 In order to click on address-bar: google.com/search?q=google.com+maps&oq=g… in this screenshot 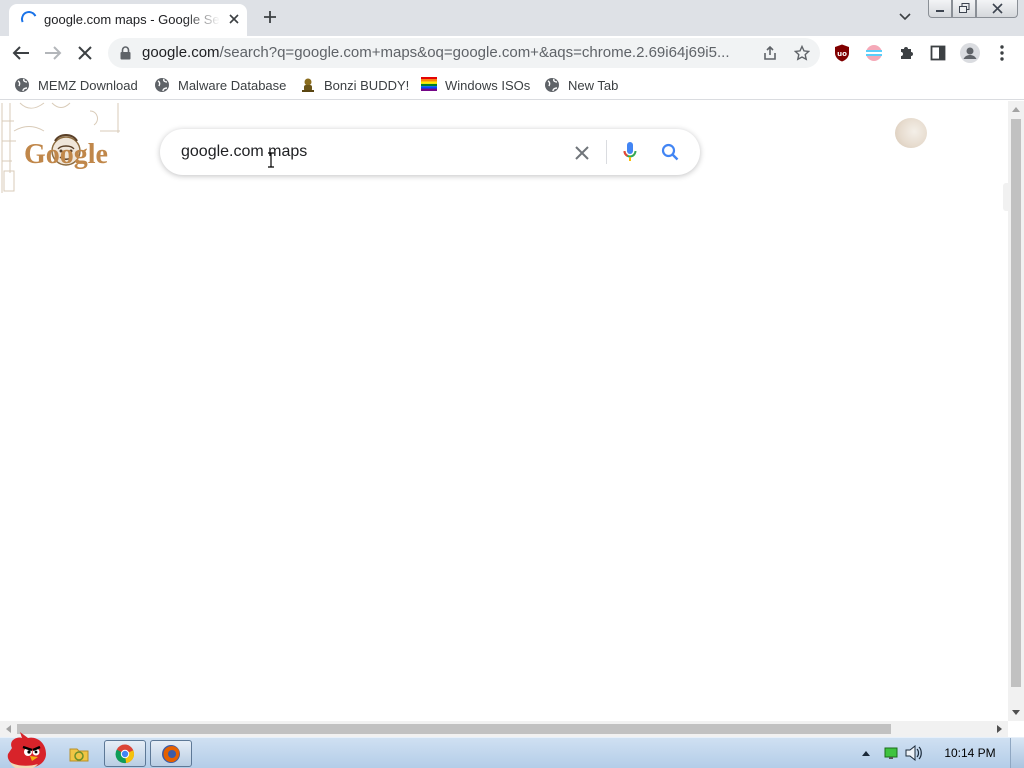, I will do `click(464, 53)`.